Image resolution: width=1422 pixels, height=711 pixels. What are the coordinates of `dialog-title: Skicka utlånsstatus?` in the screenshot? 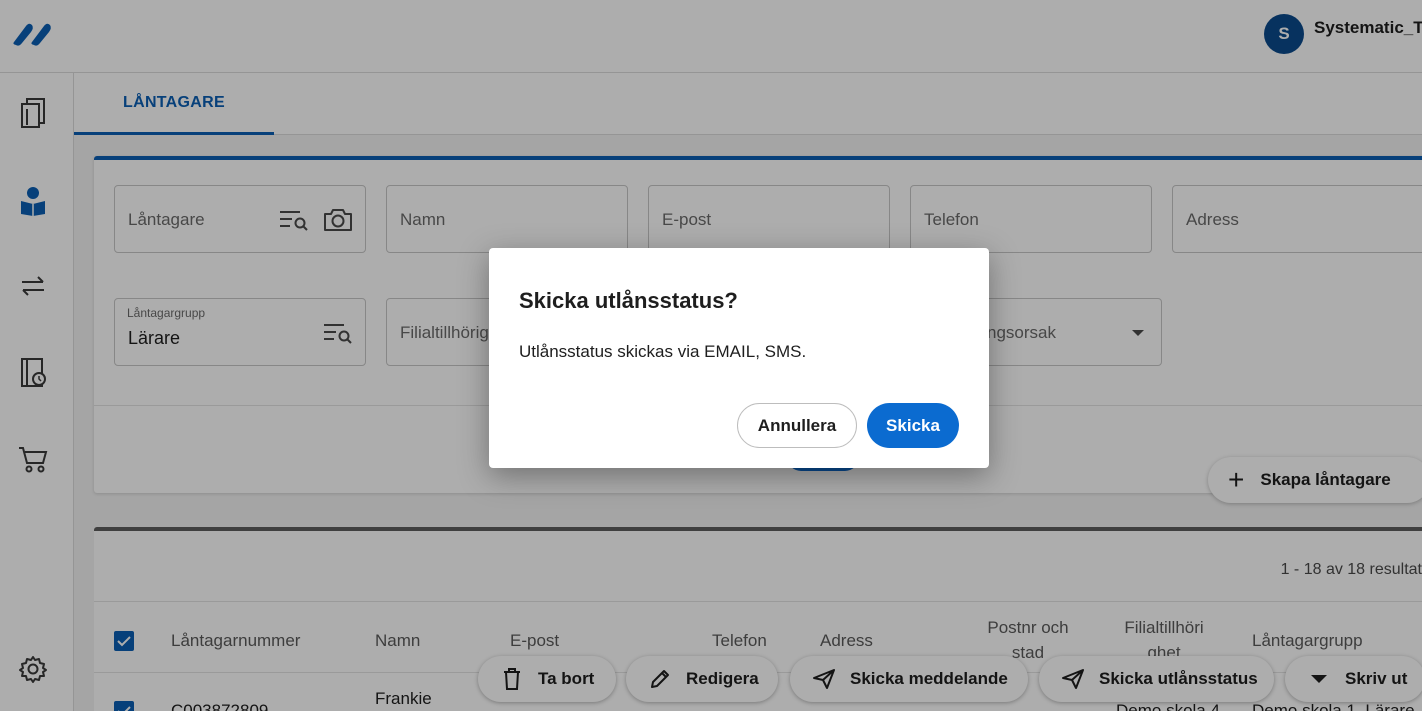 It's located at (628, 300).